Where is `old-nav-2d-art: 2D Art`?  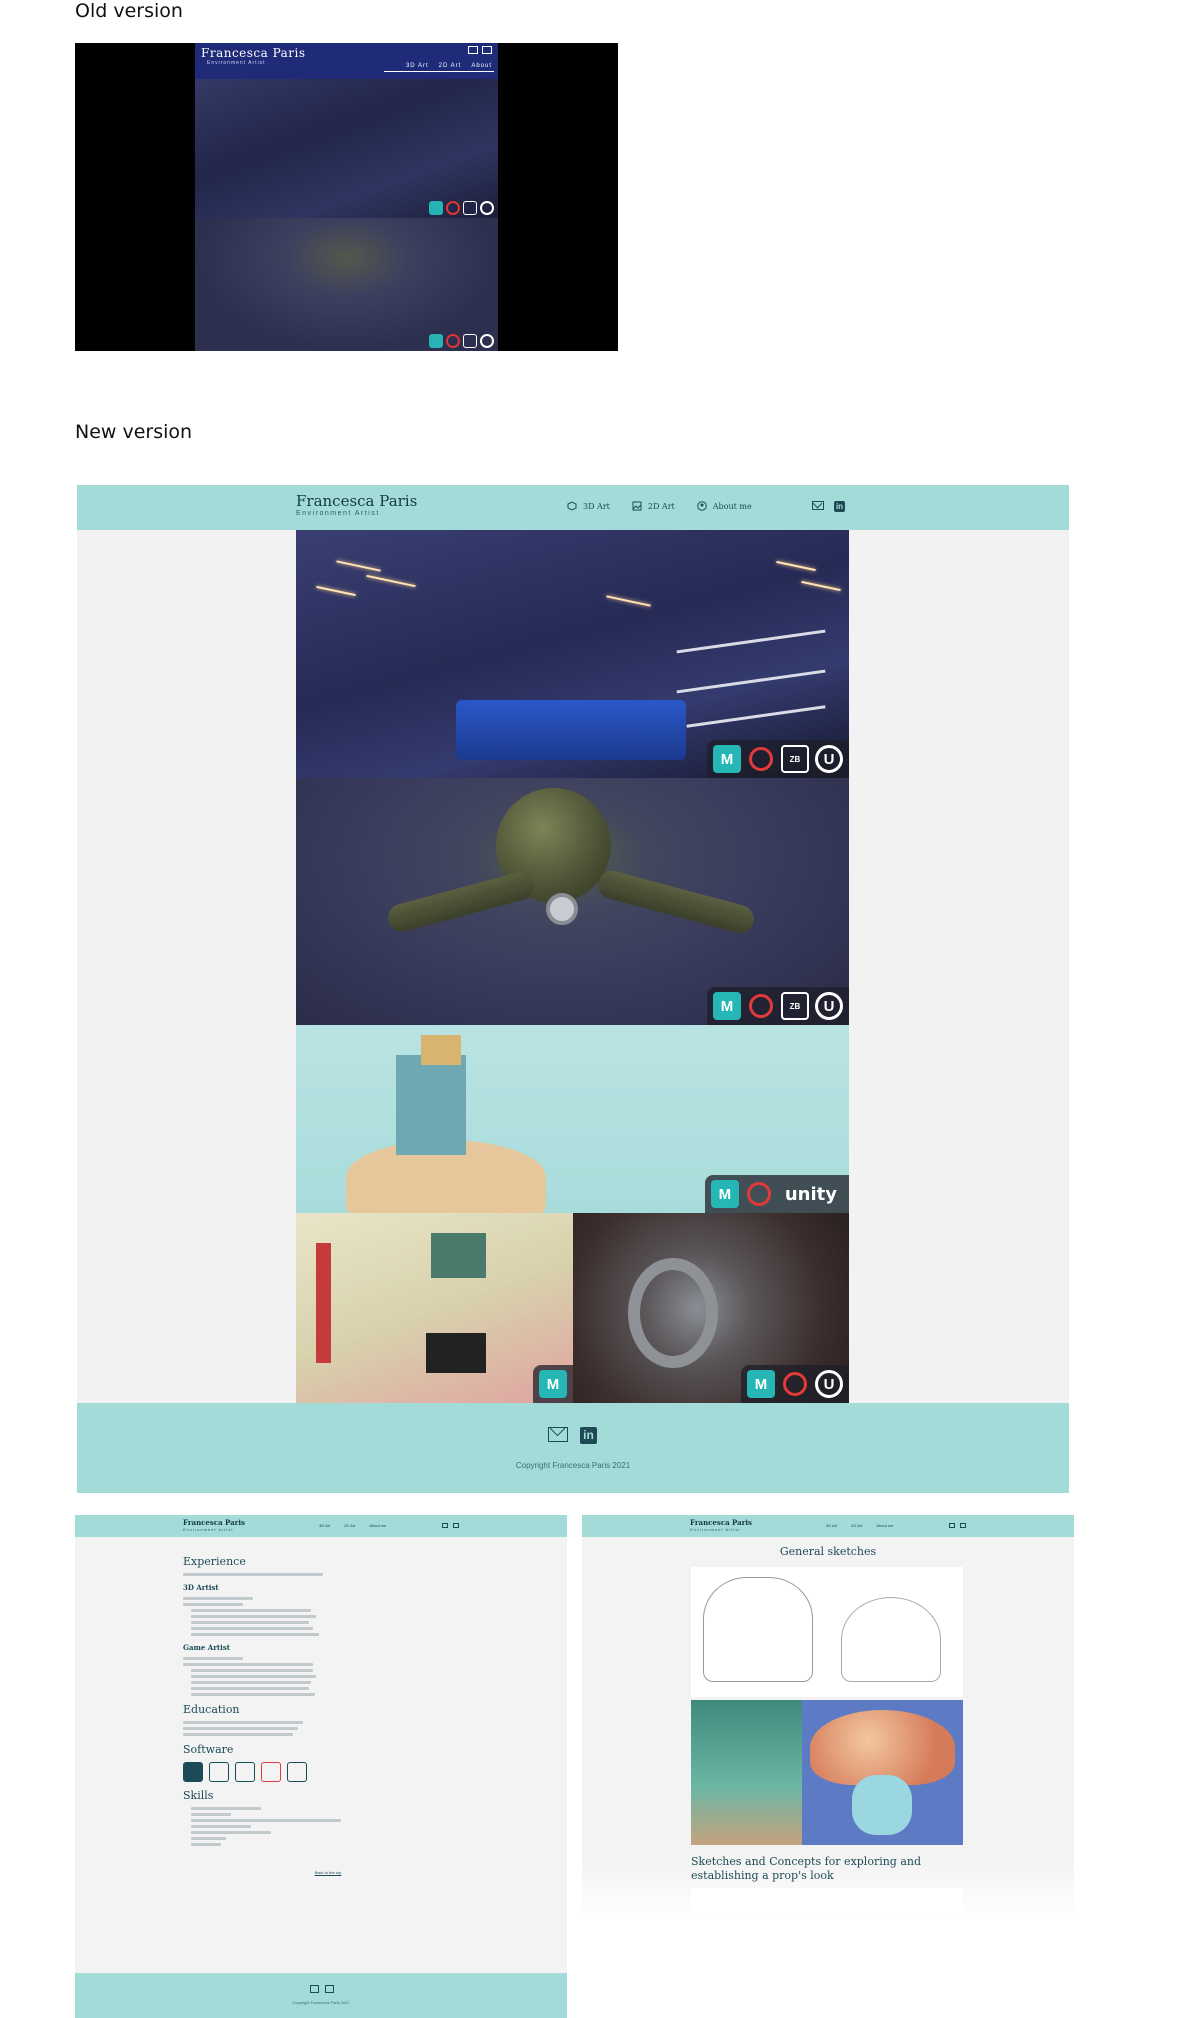
old-nav-2d-art: 2D Art is located at coordinates (450, 66).